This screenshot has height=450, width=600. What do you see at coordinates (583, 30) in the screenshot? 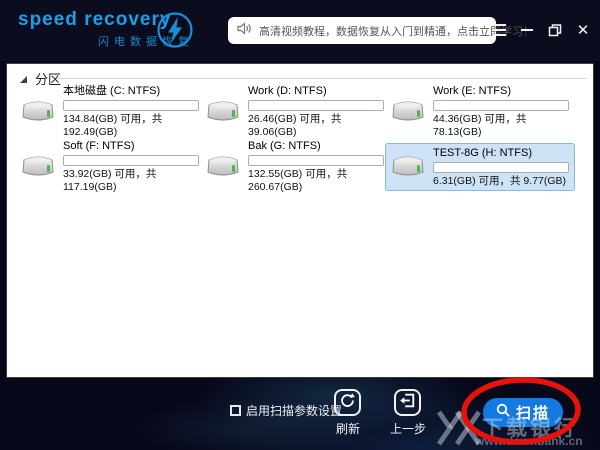
I see `close-icon: ✕` at bounding box center [583, 30].